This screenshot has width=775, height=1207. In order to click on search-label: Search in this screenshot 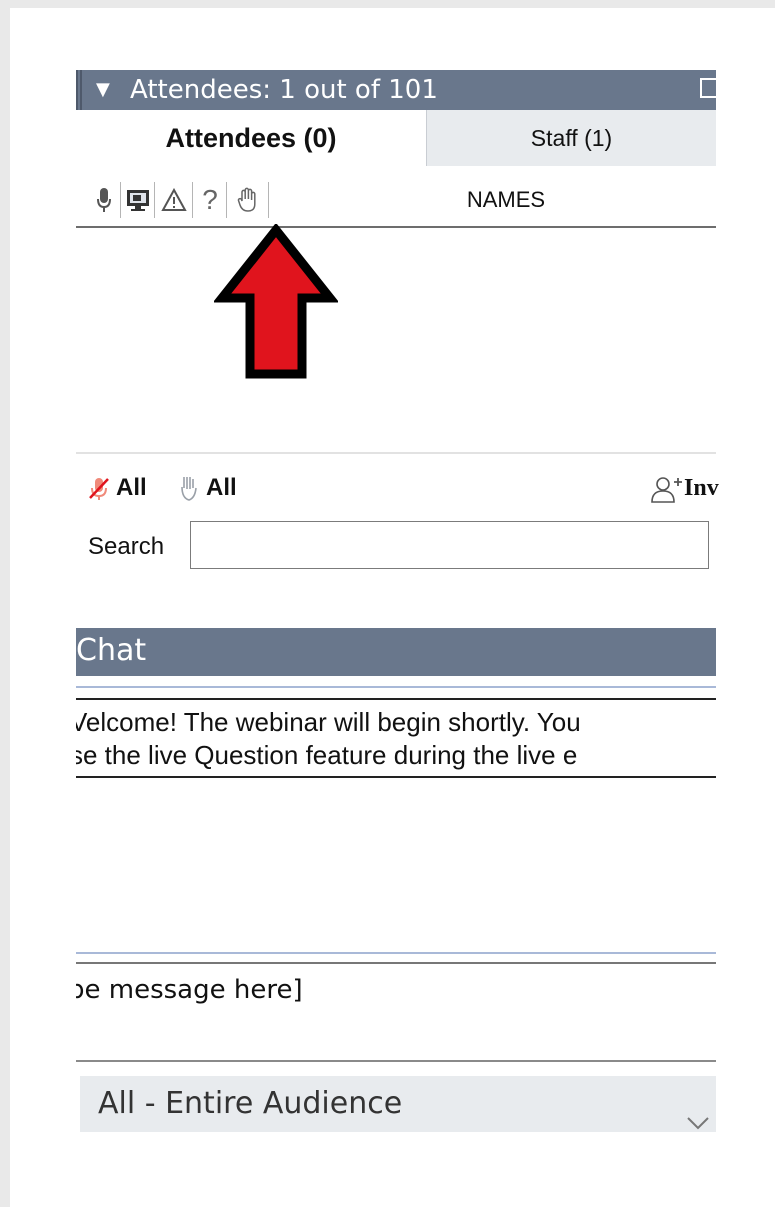, I will do `click(126, 546)`.